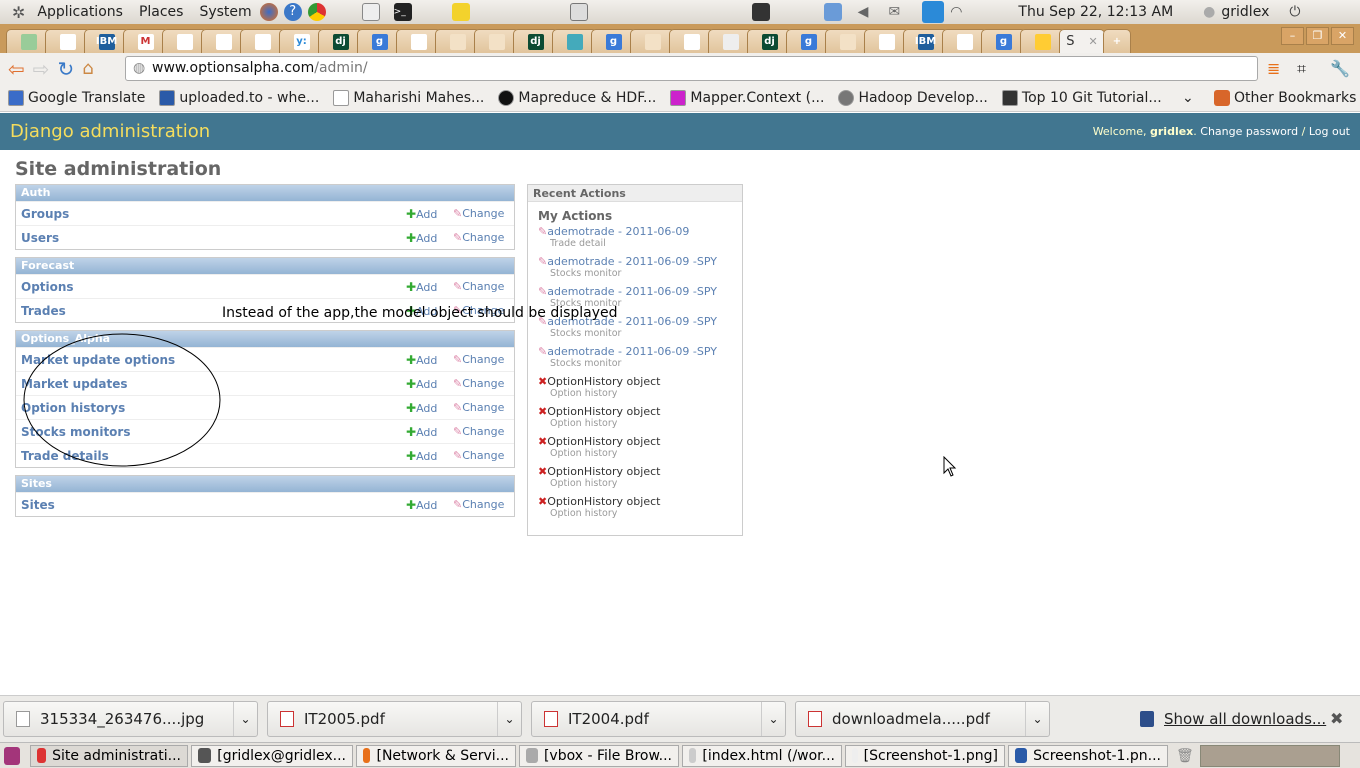  What do you see at coordinates (1292, 36) in the screenshot?
I see `minimize-button: –` at bounding box center [1292, 36].